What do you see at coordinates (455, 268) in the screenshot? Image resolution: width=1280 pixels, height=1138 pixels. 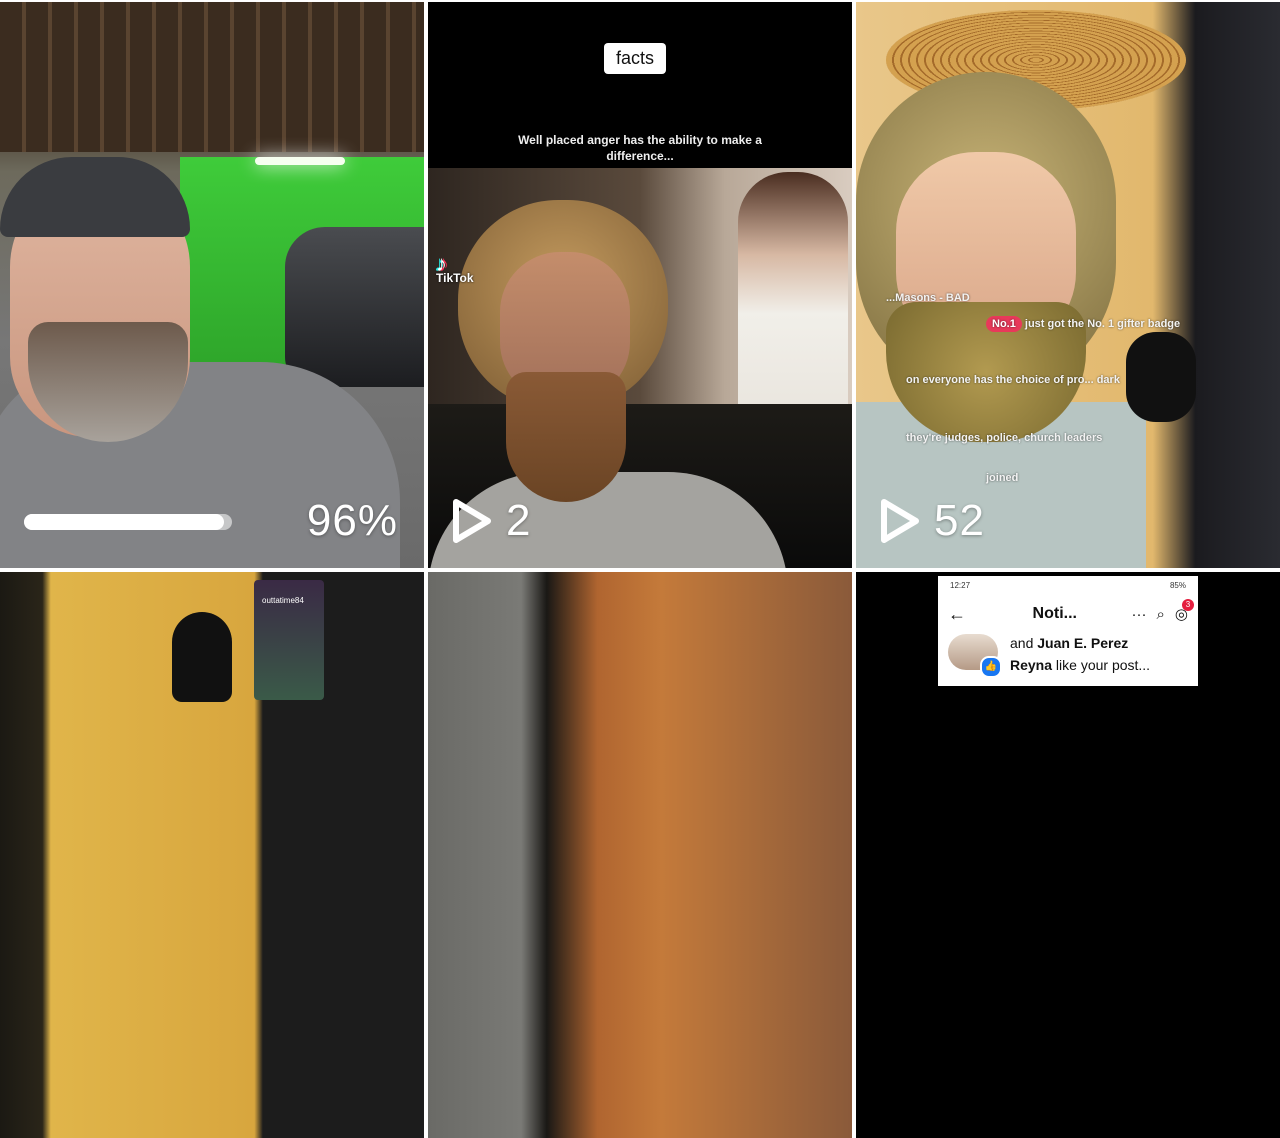 I see `tiktok-watermark: ♪ TikTok` at bounding box center [455, 268].